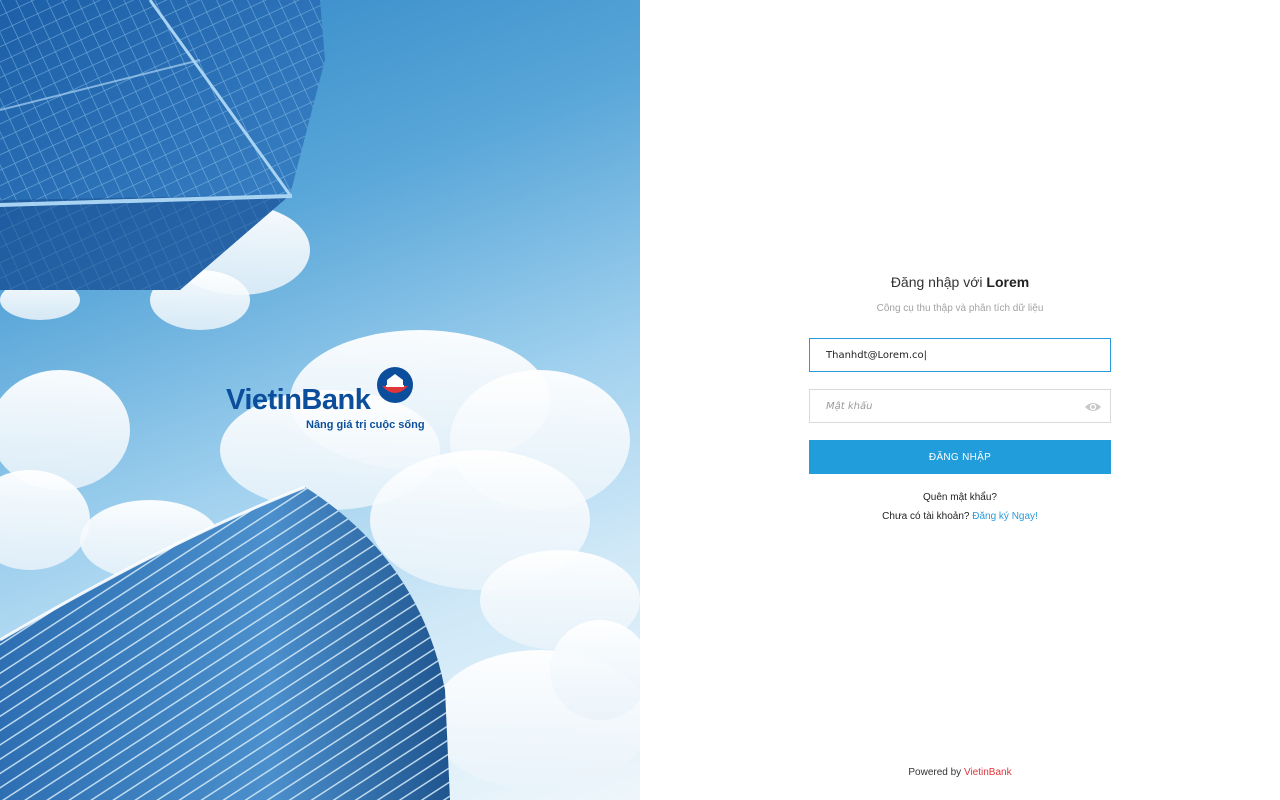  Describe the element at coordinates (936, 282) in the screenshot. I see `login-title-prefix: Đăng nhập với` at that location.